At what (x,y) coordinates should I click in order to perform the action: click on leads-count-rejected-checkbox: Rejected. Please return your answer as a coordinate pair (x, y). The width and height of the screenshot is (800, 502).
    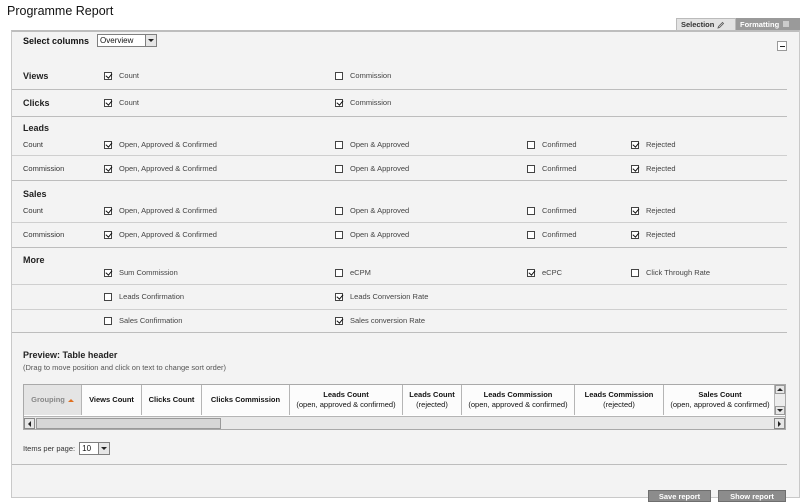
    Looking at the image, I should click on (653, 144).